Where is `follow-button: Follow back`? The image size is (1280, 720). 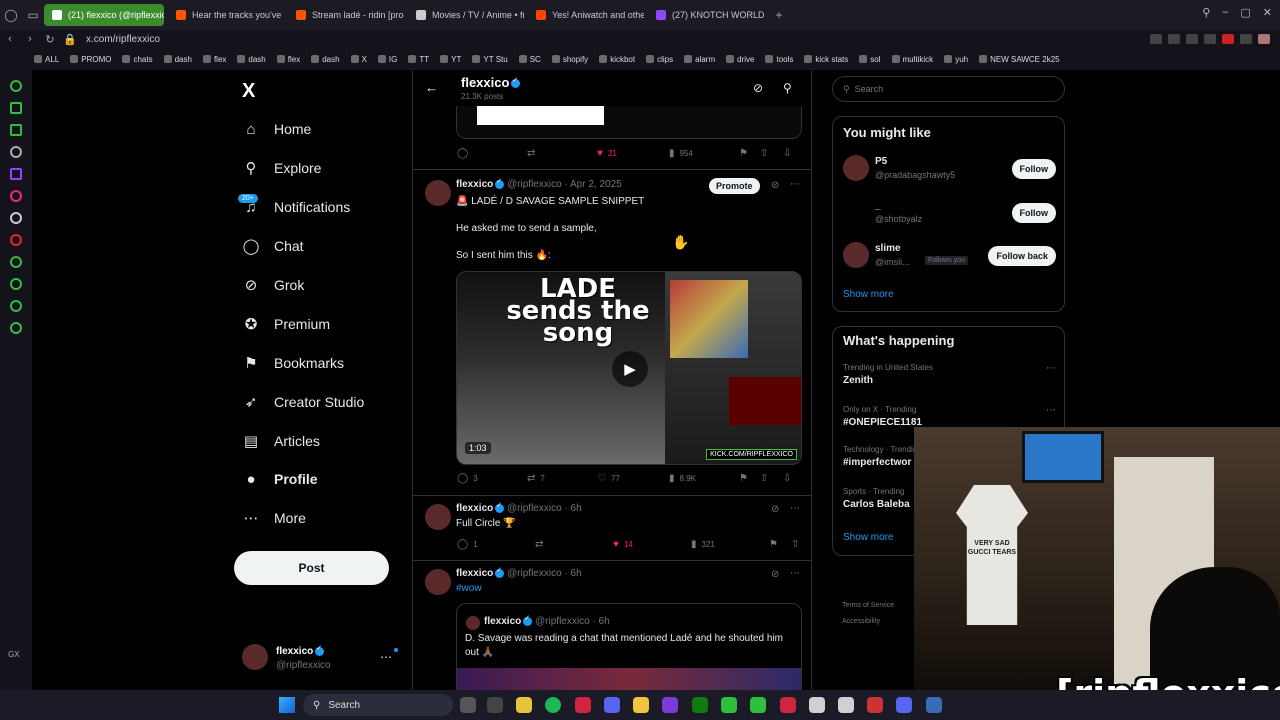
follow-button: Follow back is located at coordinates (1022, 256).